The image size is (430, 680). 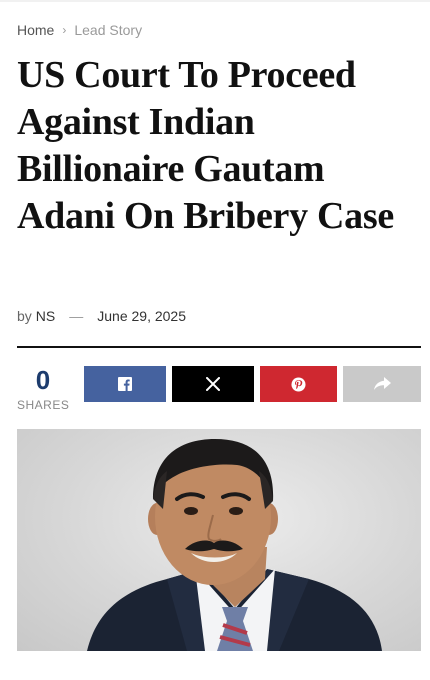 What do you see at coordinates (43, 405) in the screenshot?
I see `share-count-label: SHARES` at bounding box center [43, 405].